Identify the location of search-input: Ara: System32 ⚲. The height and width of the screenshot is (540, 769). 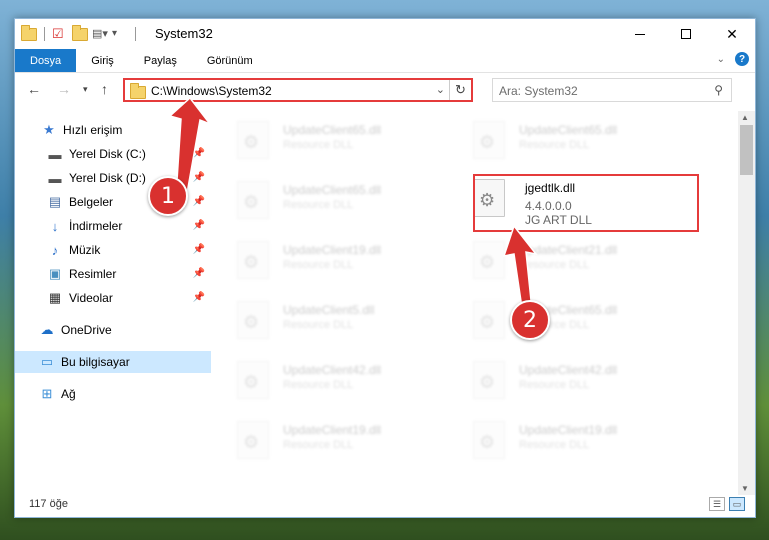
(612, 90).